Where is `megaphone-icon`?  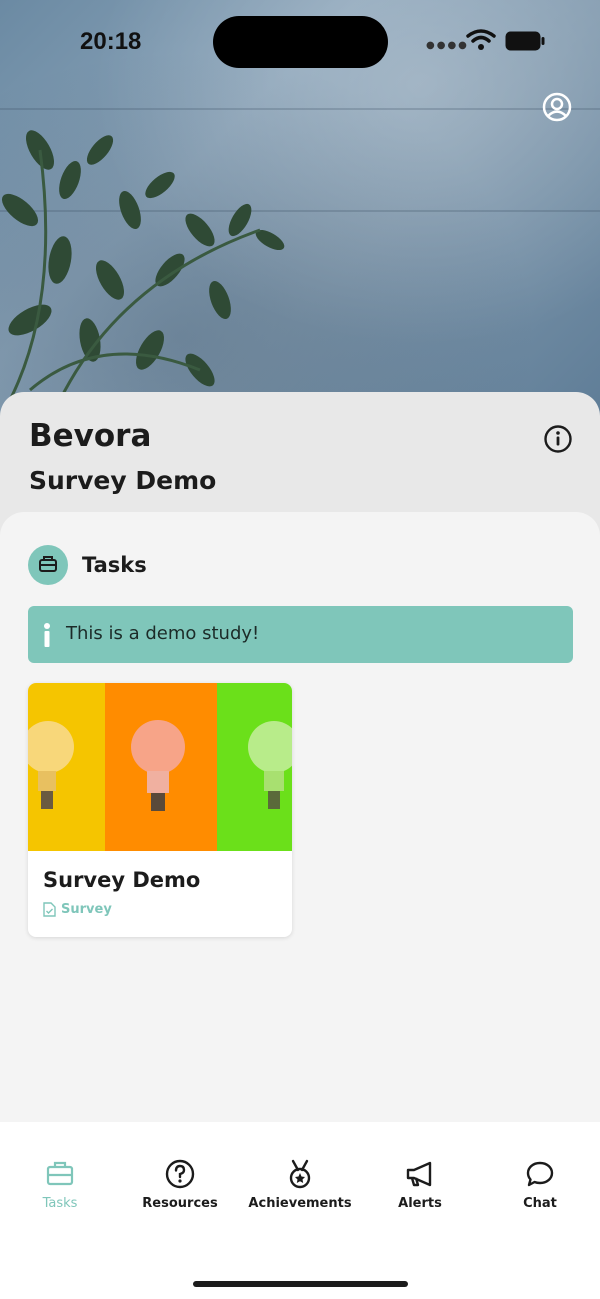
megaphone-icon is located at coordinates (419, 1174).